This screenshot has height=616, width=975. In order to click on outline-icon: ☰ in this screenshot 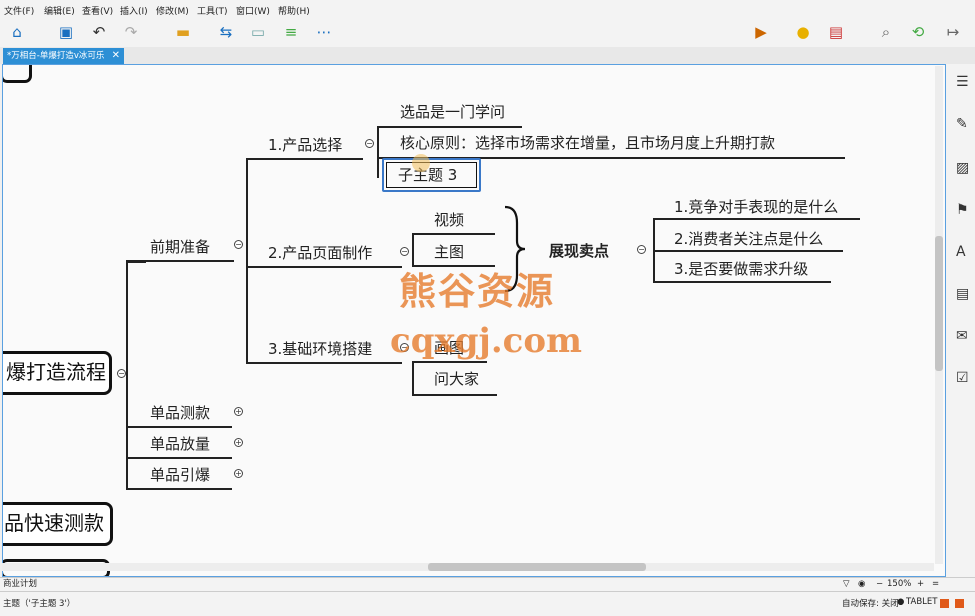, I will do `click(962, 82)`.